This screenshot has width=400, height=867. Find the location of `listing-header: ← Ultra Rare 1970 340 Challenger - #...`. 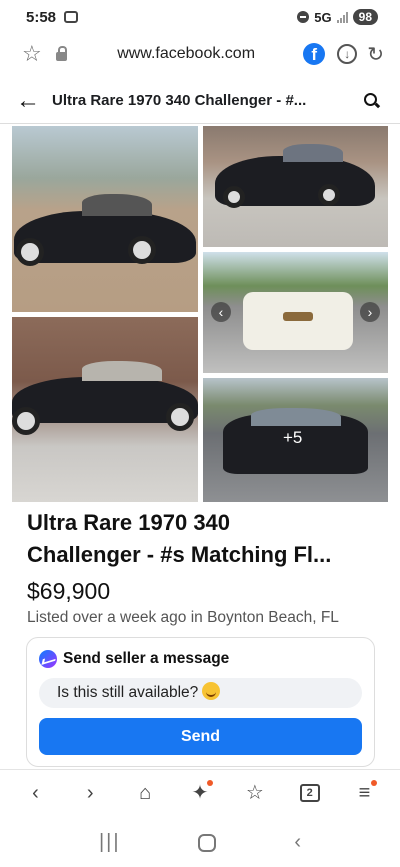

listing-header: ← Ultra Rare 1970 340 Challenger - #... is located at coordinates (200, 101).